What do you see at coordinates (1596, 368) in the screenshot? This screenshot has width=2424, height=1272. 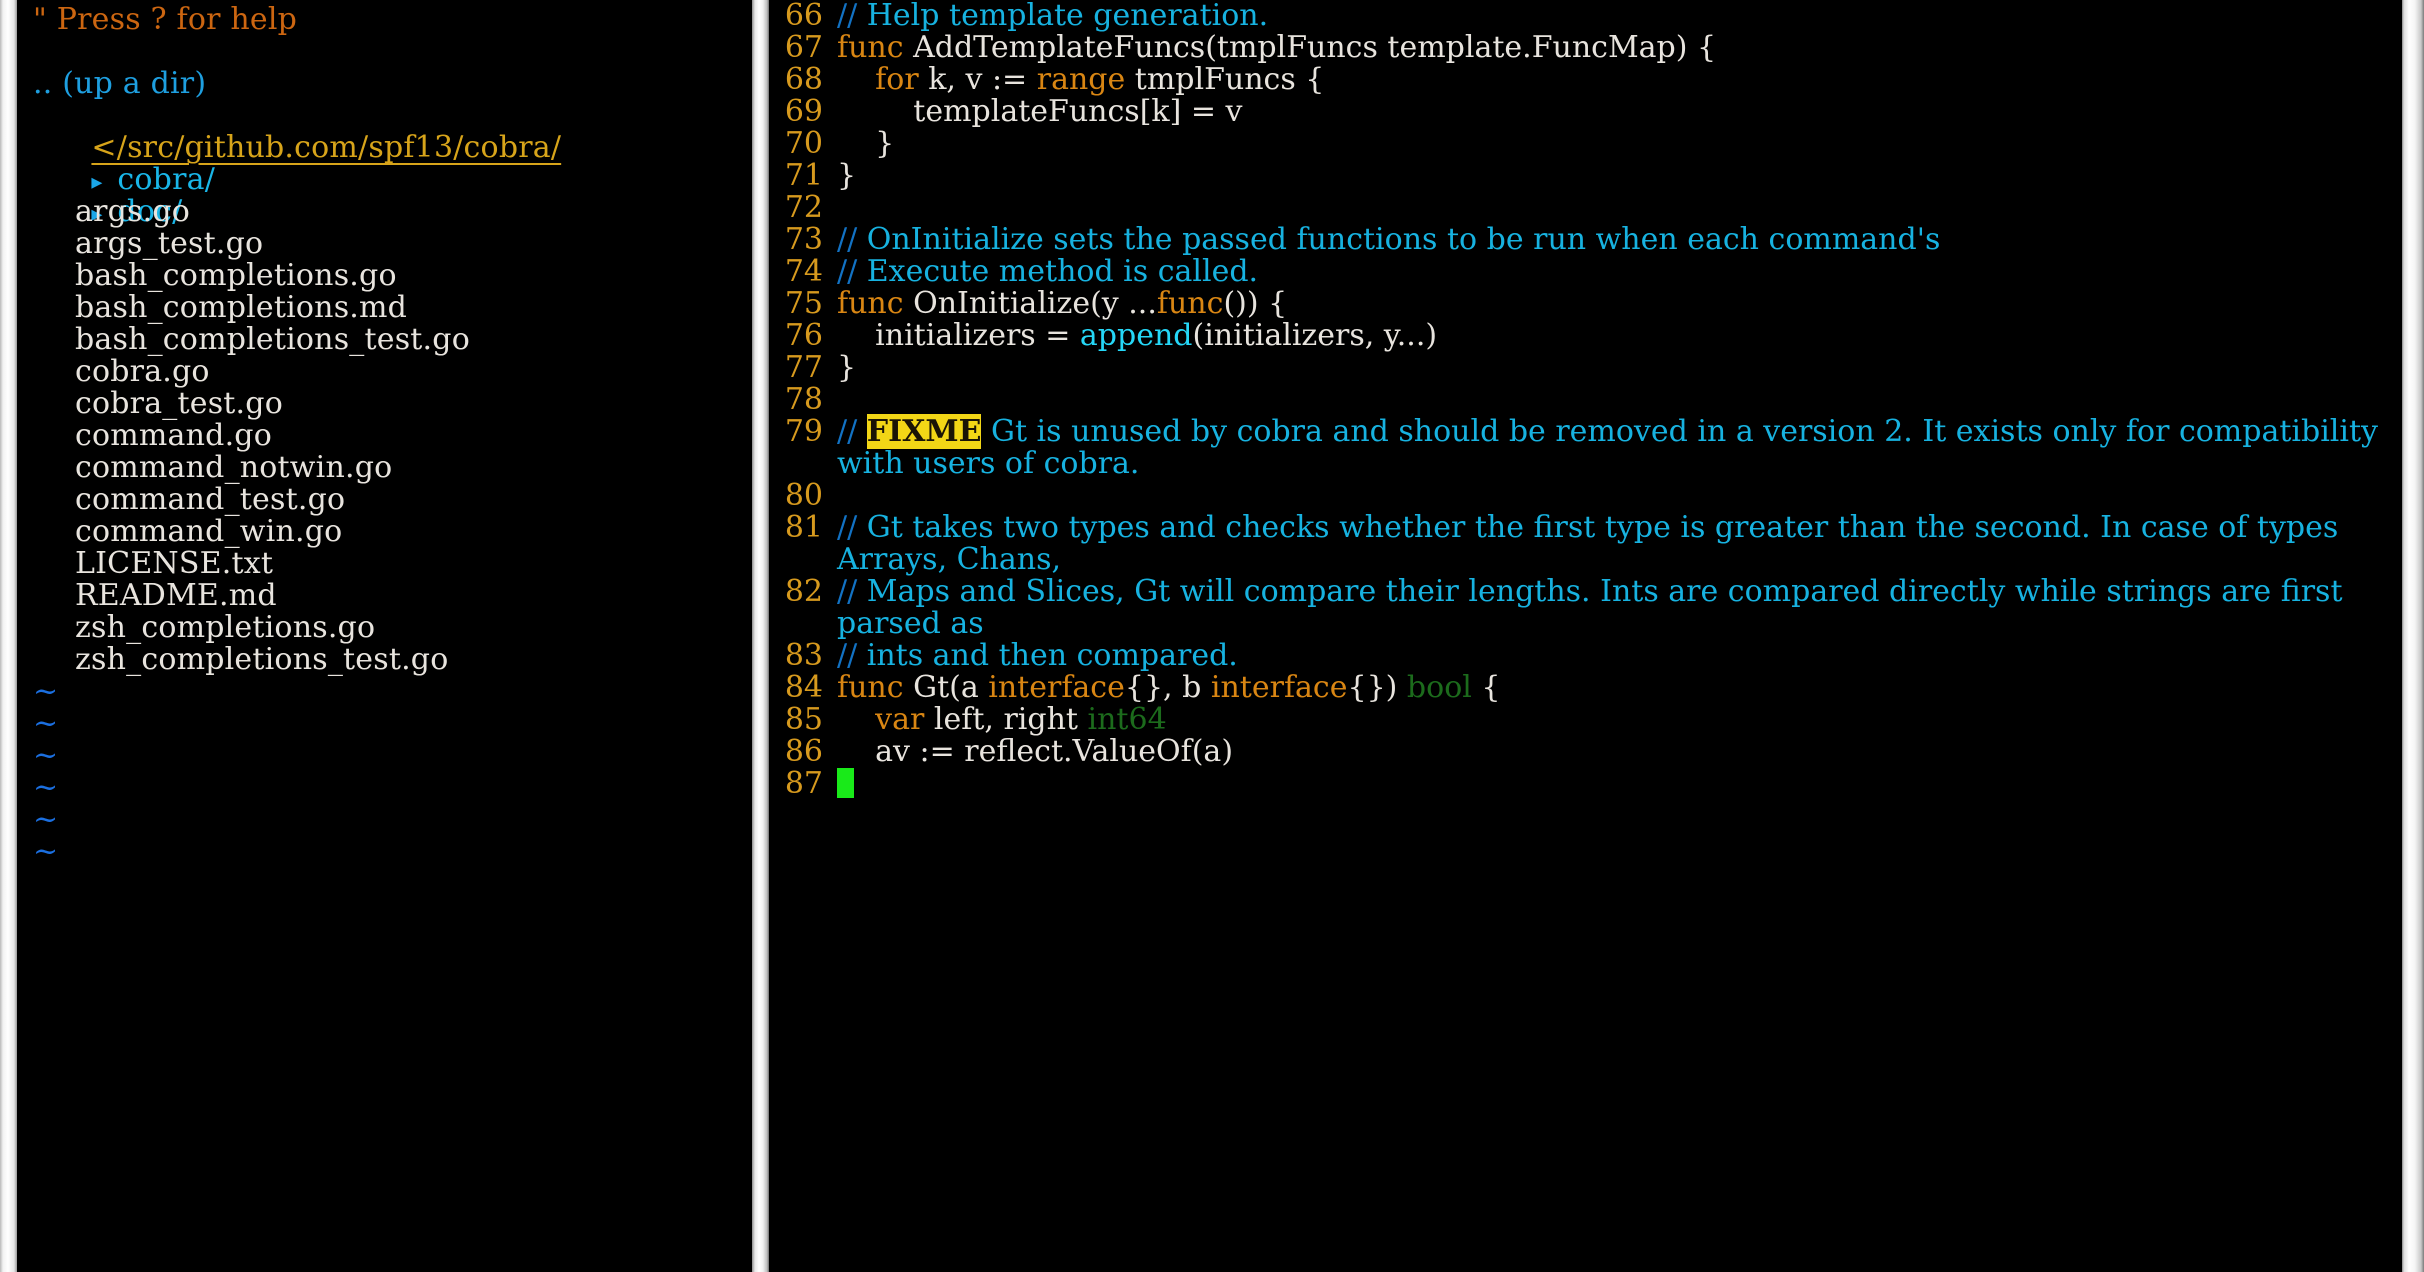 I see `code-line: 77}` at bounding box center [1596, 368].